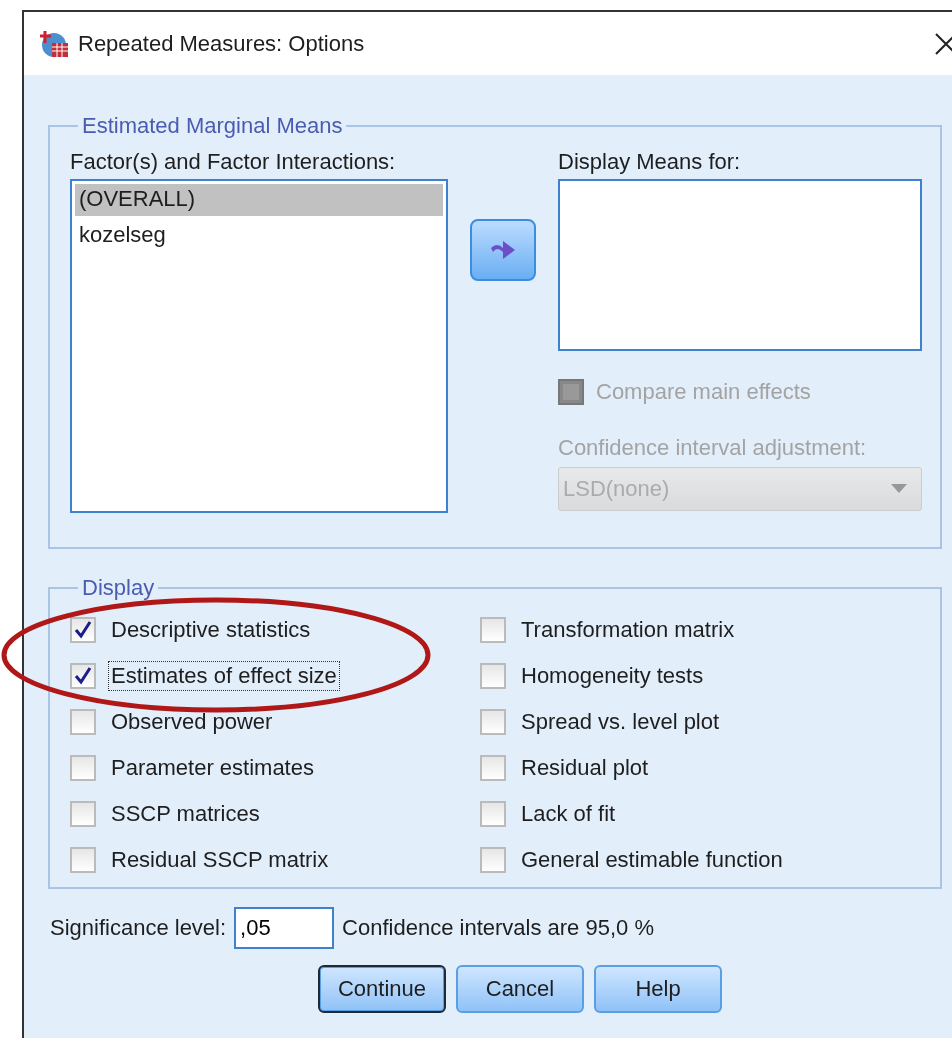 The height and width of the screenshot is (1038, 952). I want to click on significance-field: ,05, so click(284, 928).